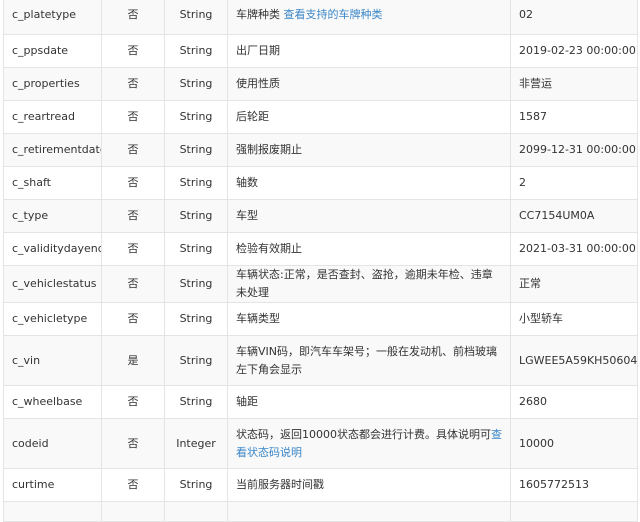 This screenshot has height=522, width=640. Describe the element at coordinates (52, 183) in the screenshot. I see `param-name: c_shaft` at that location.